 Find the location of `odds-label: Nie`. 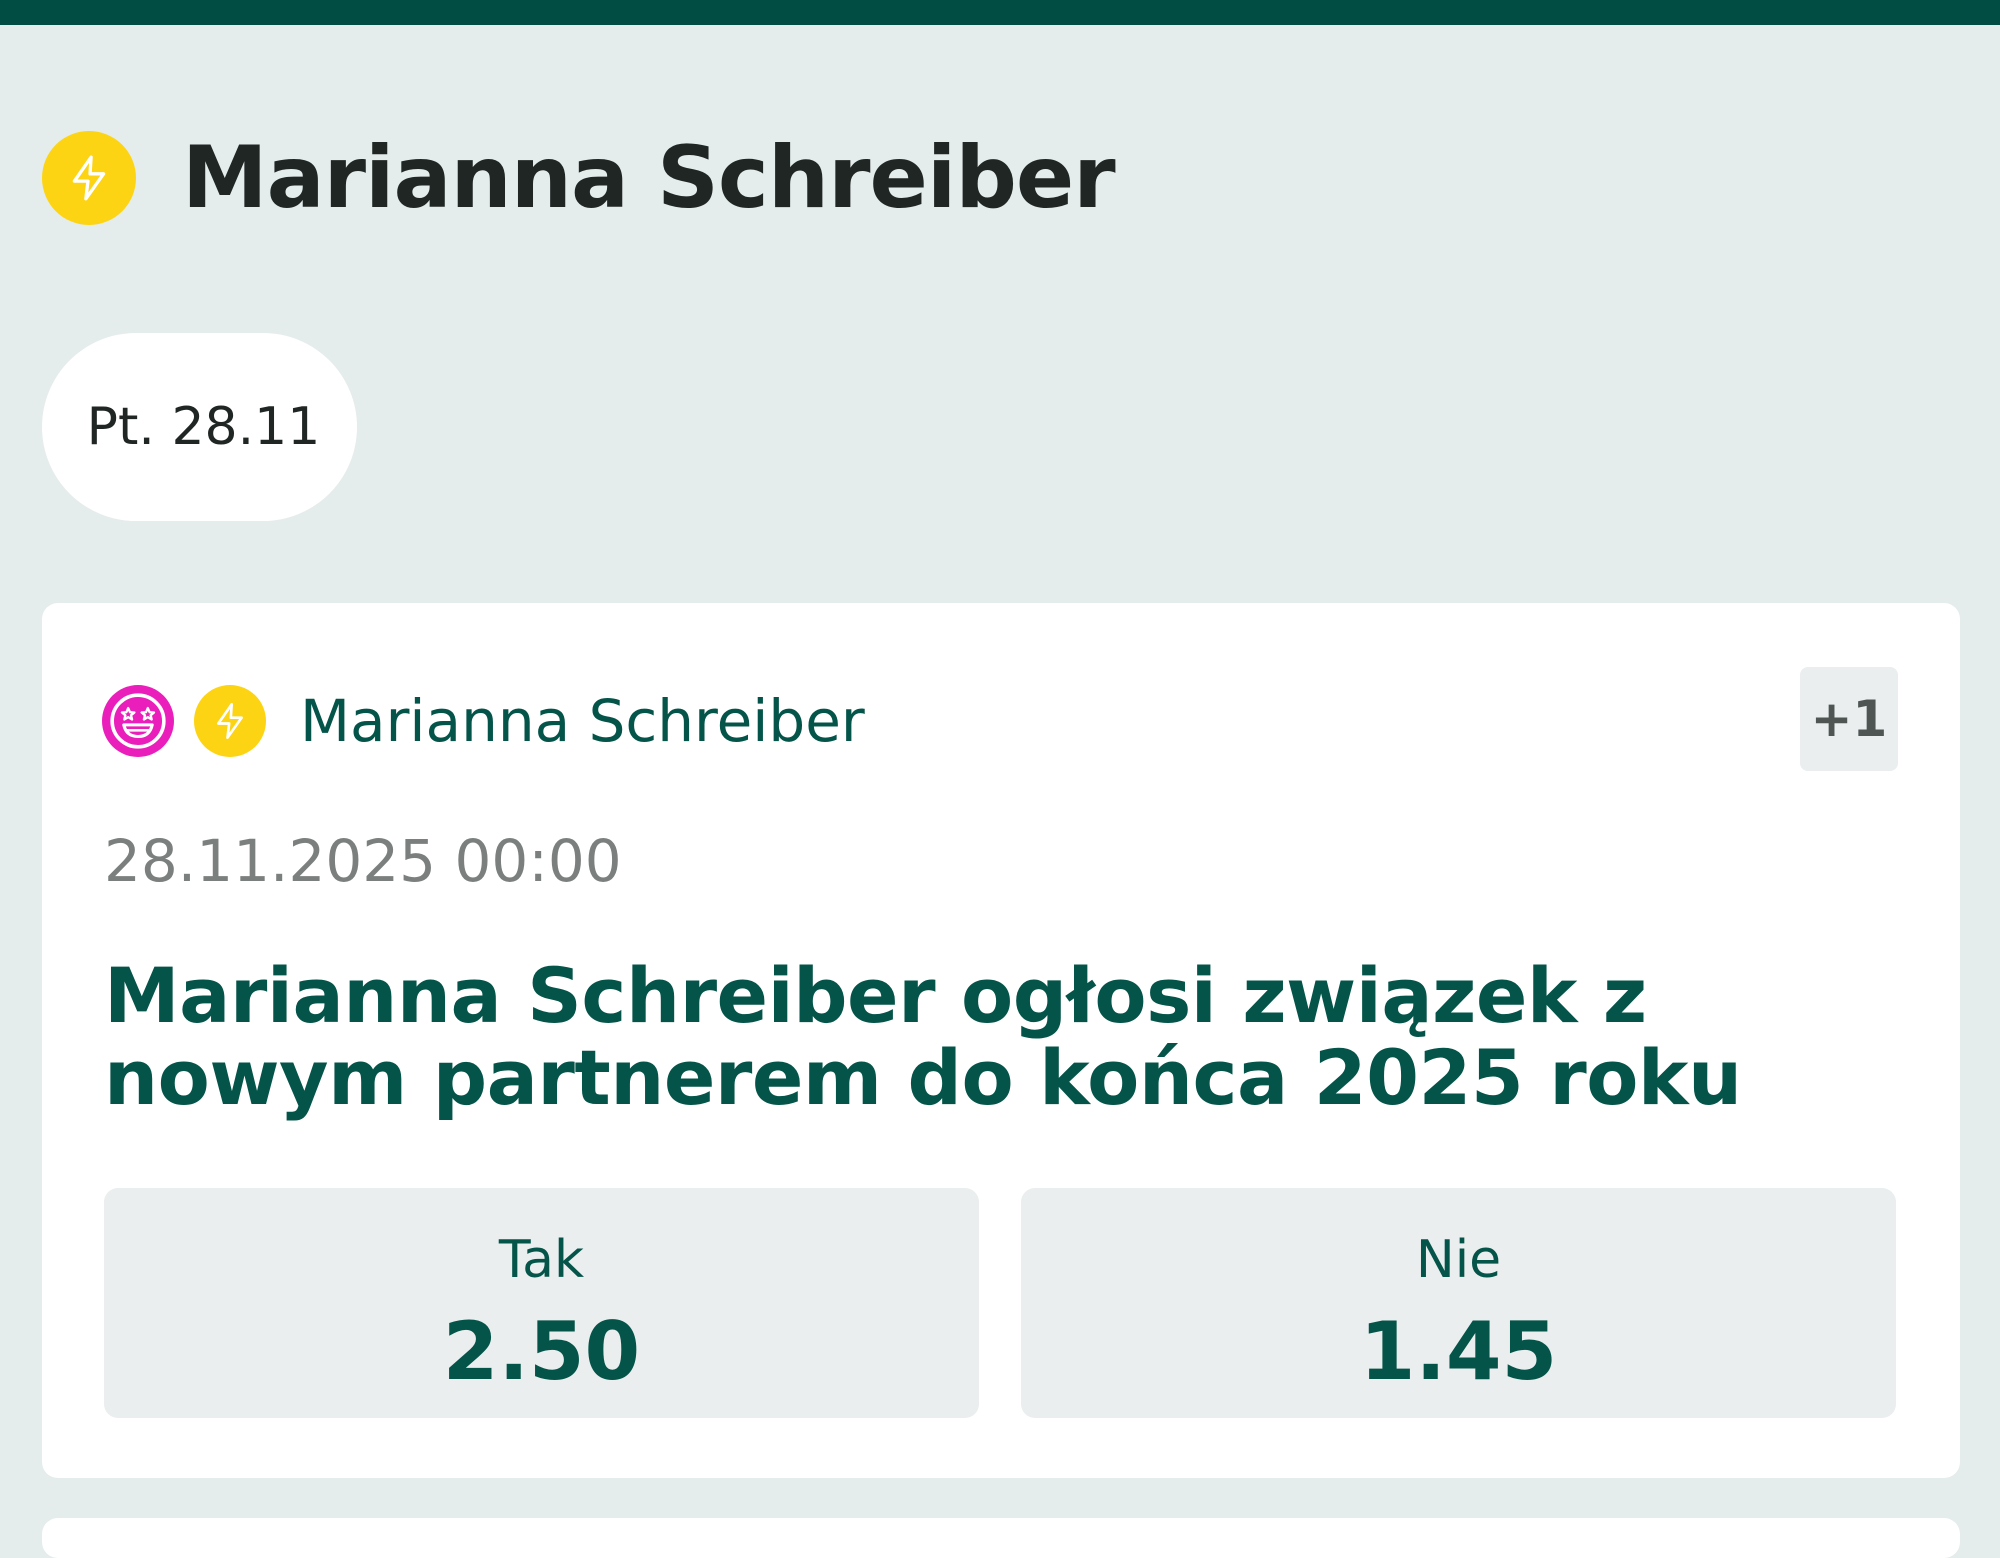

odds-label: Nie is located at coordinates (1458, 1260).